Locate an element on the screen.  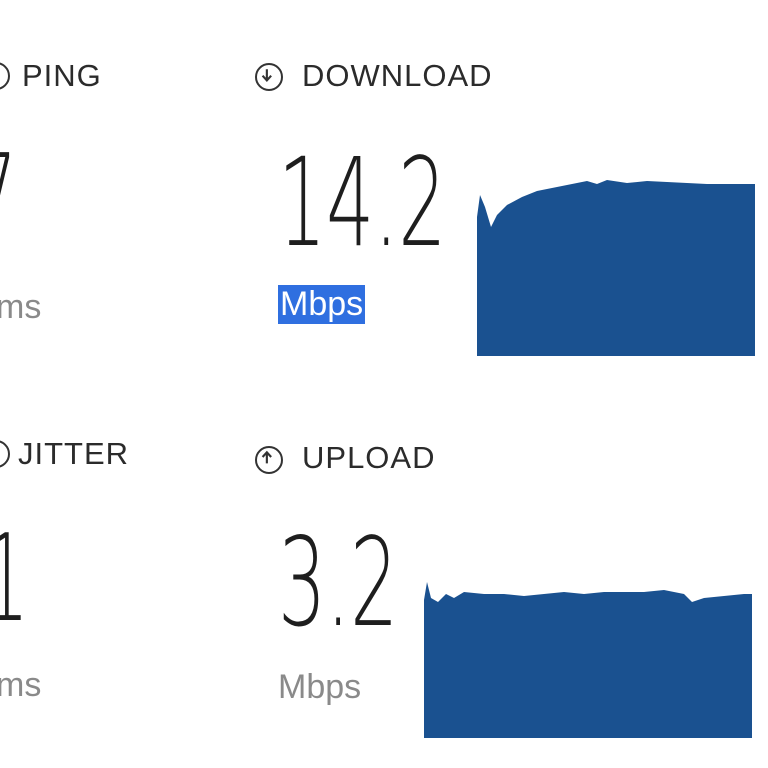
jitter-unit: ms is located at coordinates (21, 685).